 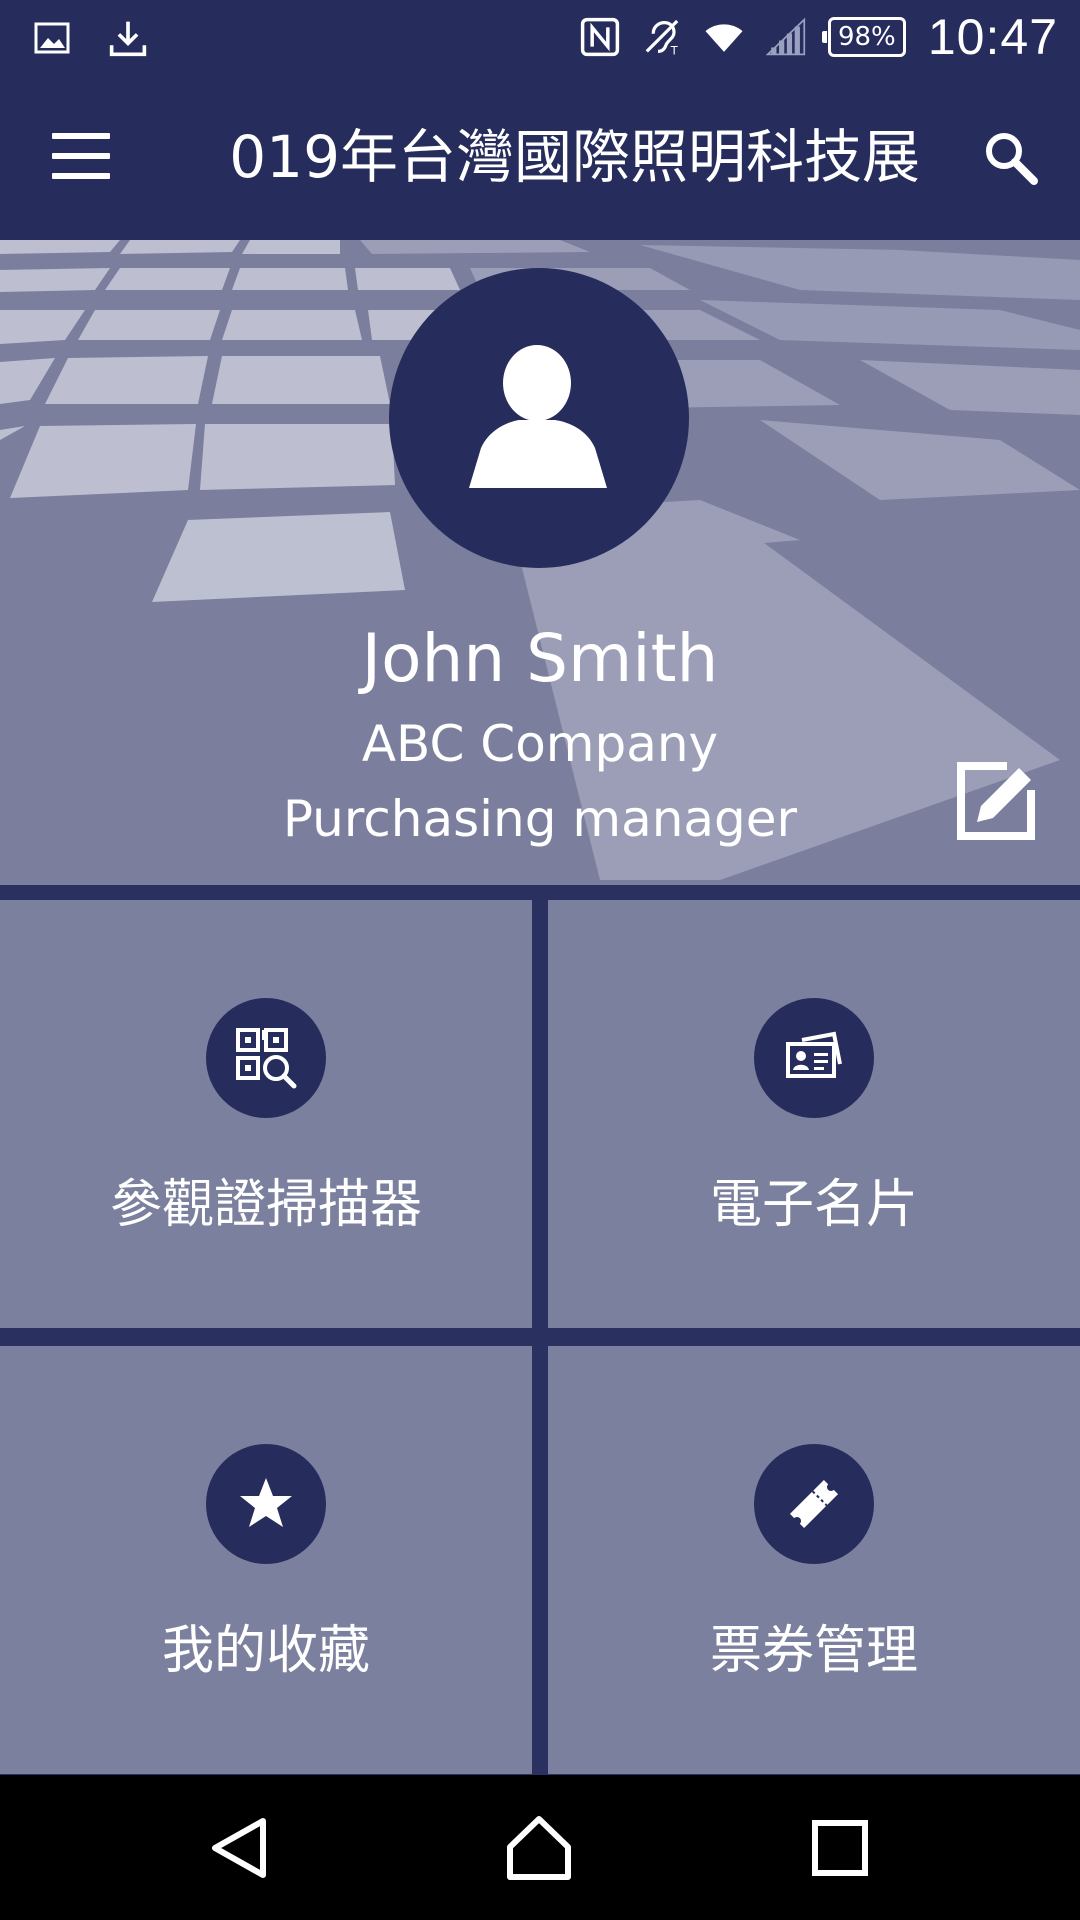 What do you see at coordinates (813, 1205) in the screenshot?
I see `tile-label: 電子名片` at bounding box center [813, 1205].